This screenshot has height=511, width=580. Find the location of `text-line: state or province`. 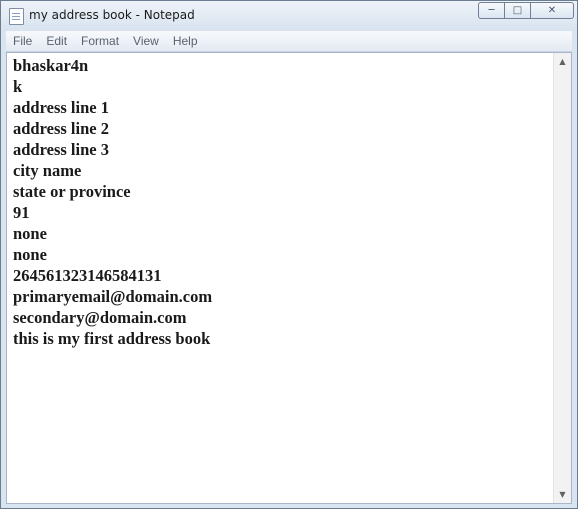

text-line: state or province is located at coordinates (72, 191).